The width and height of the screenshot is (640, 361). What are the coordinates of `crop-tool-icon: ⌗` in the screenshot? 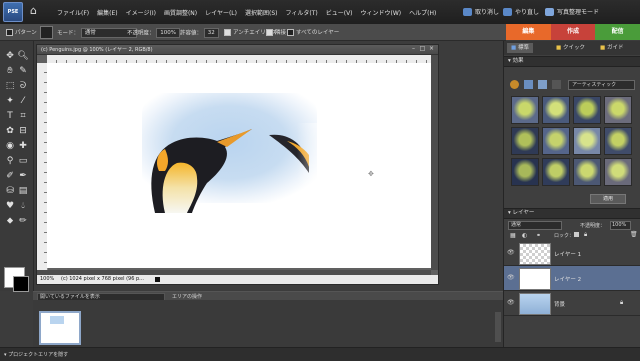 It's located at (23, 116).